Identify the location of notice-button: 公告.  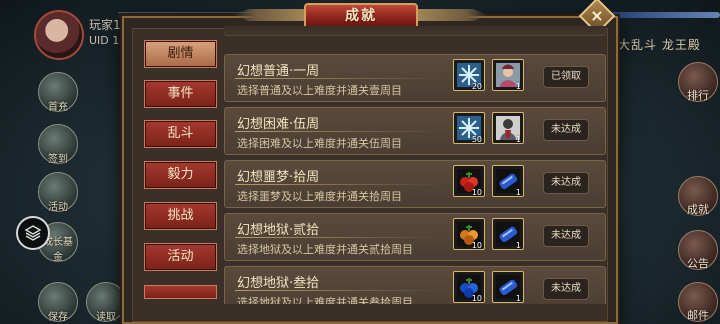
(698, 250).